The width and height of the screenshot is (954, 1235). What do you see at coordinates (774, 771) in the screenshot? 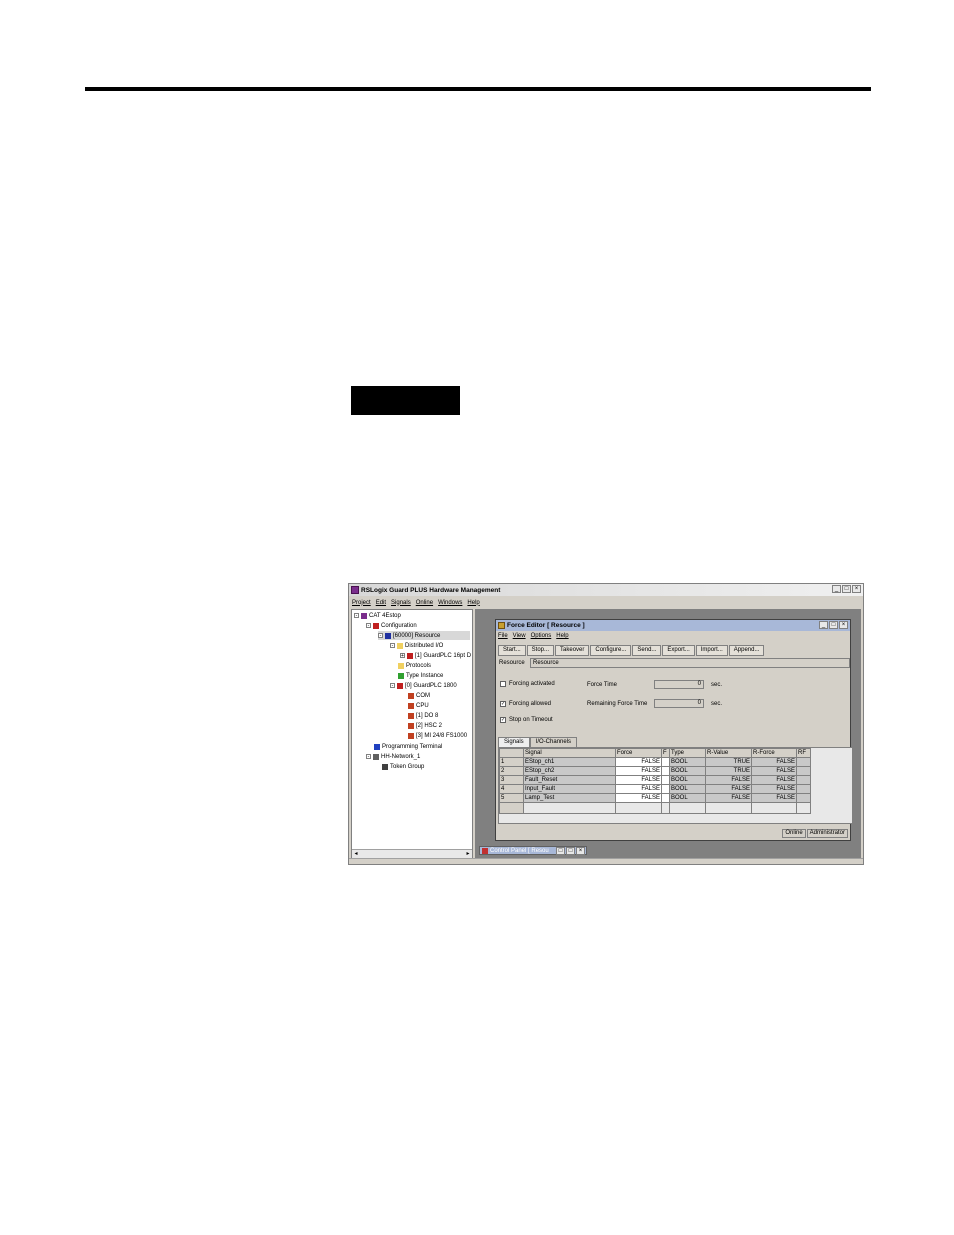
I see `cell-rforce: FALSE` at bounding box center [774, 771].